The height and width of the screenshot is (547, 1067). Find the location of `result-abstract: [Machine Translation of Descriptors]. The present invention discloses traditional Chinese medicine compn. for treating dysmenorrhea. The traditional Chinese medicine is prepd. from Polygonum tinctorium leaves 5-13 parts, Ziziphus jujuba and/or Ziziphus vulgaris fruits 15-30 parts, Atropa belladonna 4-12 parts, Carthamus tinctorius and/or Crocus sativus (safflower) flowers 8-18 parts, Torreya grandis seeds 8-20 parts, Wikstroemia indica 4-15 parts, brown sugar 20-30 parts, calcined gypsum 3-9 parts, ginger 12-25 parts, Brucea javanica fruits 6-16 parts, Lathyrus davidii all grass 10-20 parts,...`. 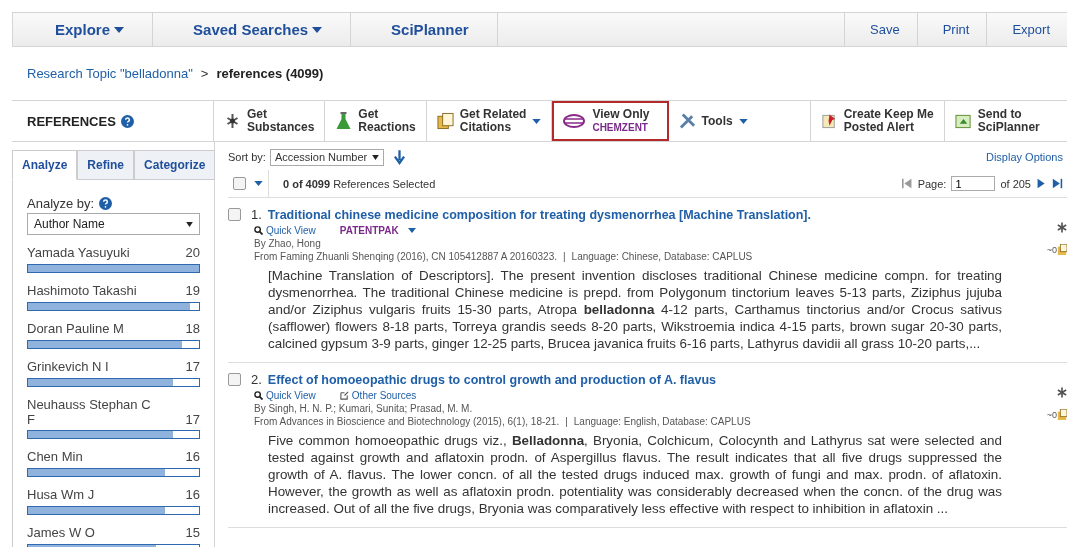

result-abstract: [Machine Translation of Descriptors]. The present invention discloses traditional Chinese medicine compn. for treating dysmenorrhea. The traditional Chinese medicine is prepd. from Polygonum tinctorium leaves 5-13 parts, Ziziphus jujuba and/or Ziziphus vulgaris fruits 15-30 parts, Atropa belladonna 4-12 parts, Carthamus tinctorius and/or Crocus sativus (safflower) flowers 8-18 parts, Torreya grandis seeds 8-20 parts, Wikstroemia indica 4-15 parts, brown sugar 20-30 parts, calcined gypsum 3-9 parts, ginger 12-25 parts, Brucea javanica fruits 6-16 parts, Lathyrus davidii all grass 10-20 parts,... is located at coordinates (635, 309).